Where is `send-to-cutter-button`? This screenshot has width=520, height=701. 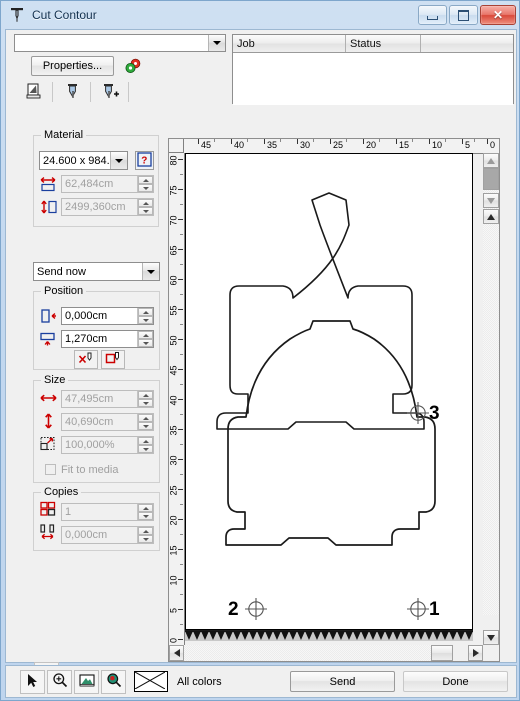
send-to-cutter-button is located at coordinates (35, 92).